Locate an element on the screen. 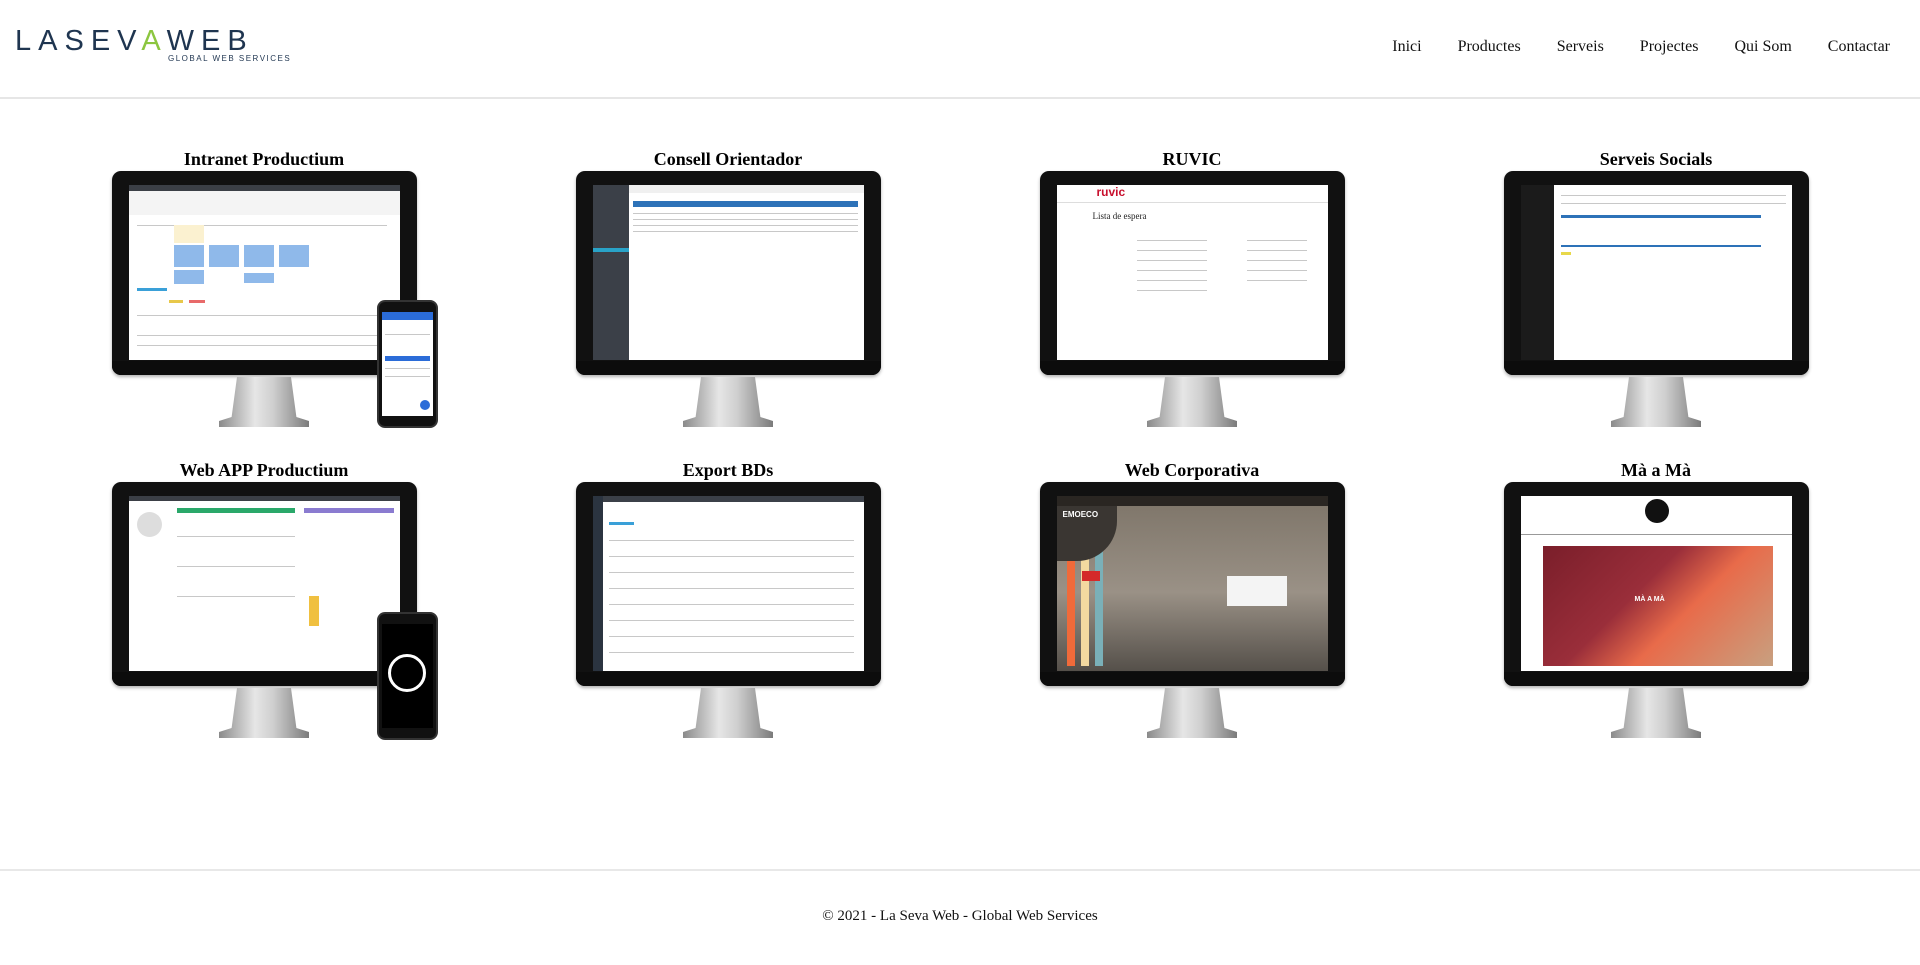  ruvic-logo: ruvic is located at coordinates (1111, 192).